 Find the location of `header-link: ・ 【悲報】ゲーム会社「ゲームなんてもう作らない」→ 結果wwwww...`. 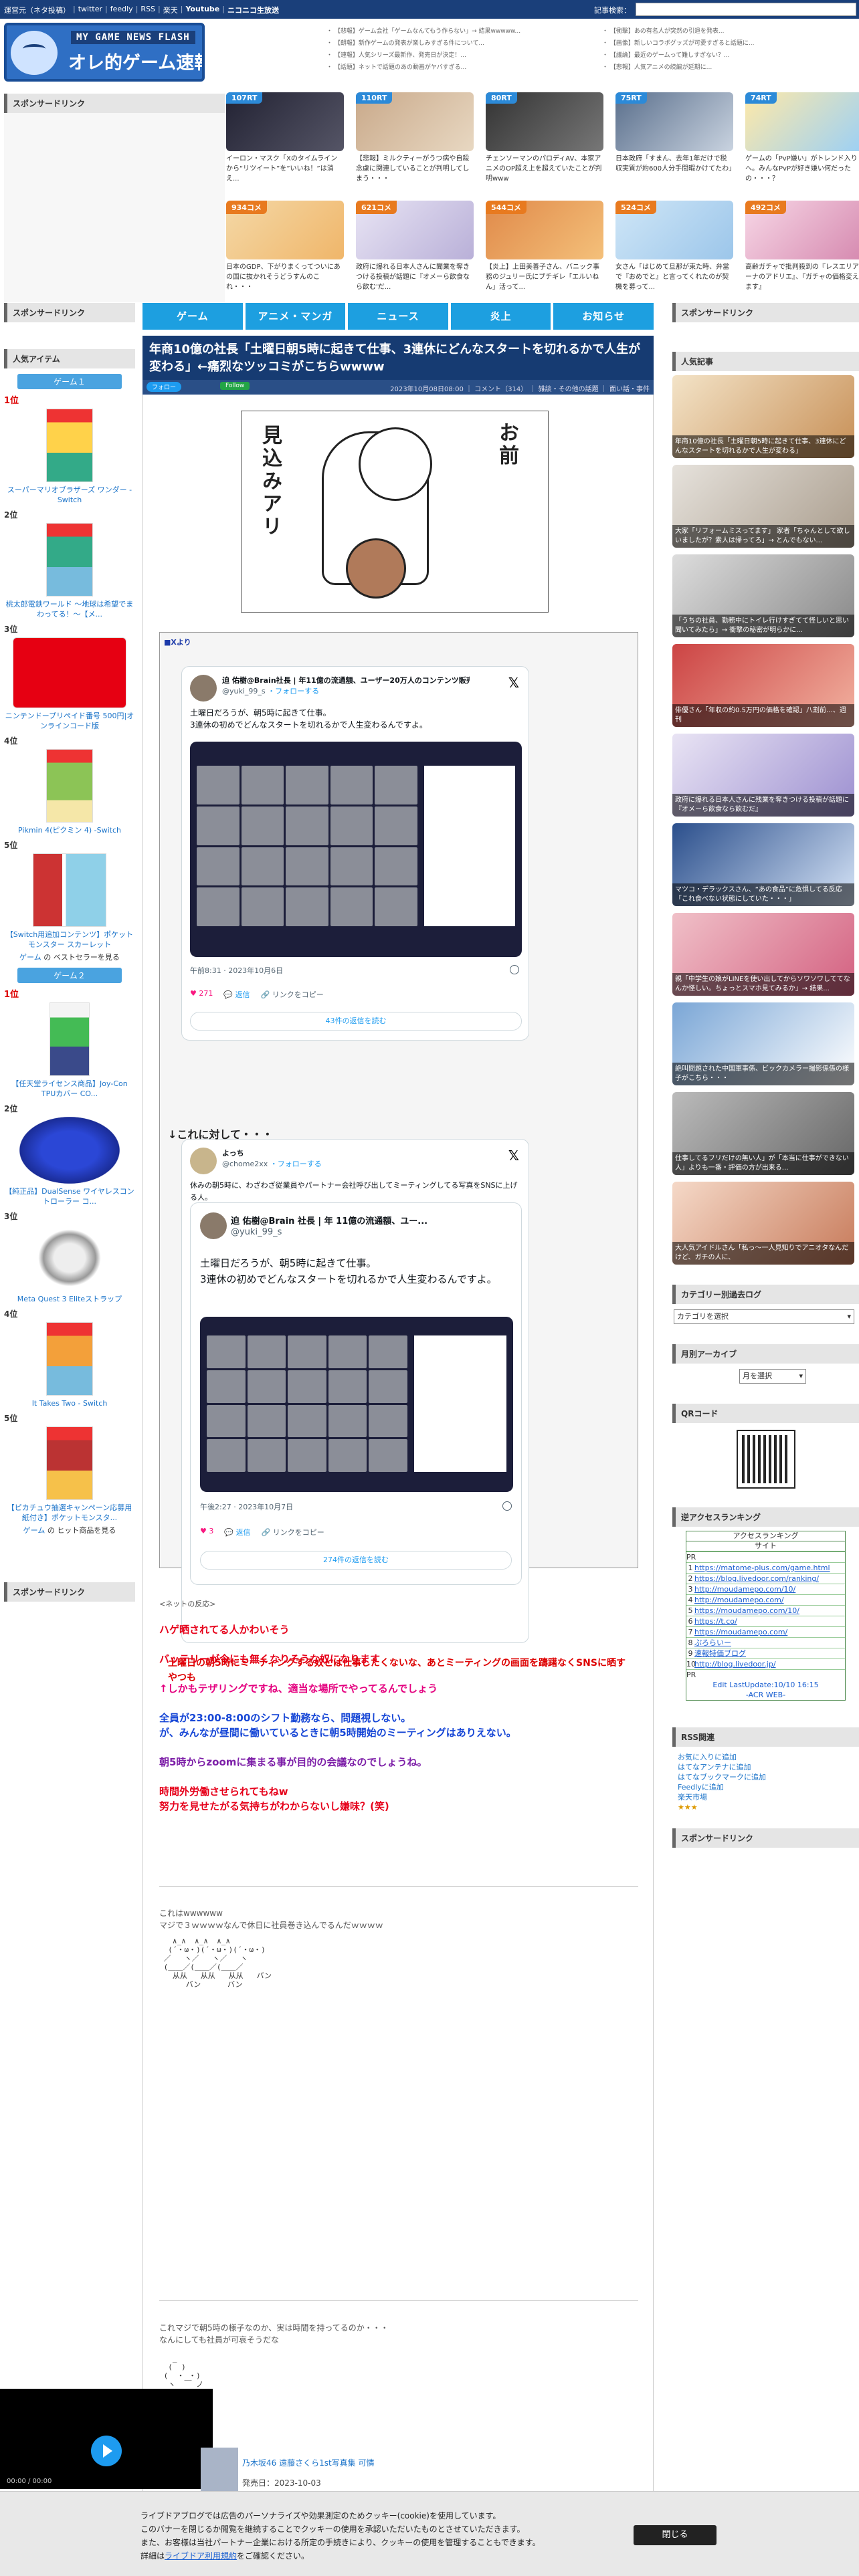

header-link: ・ 【悲報】ゲーム会社「ゲームなんてもう作らない」→ 結果wwwww... is located at coordinates (427, 31).